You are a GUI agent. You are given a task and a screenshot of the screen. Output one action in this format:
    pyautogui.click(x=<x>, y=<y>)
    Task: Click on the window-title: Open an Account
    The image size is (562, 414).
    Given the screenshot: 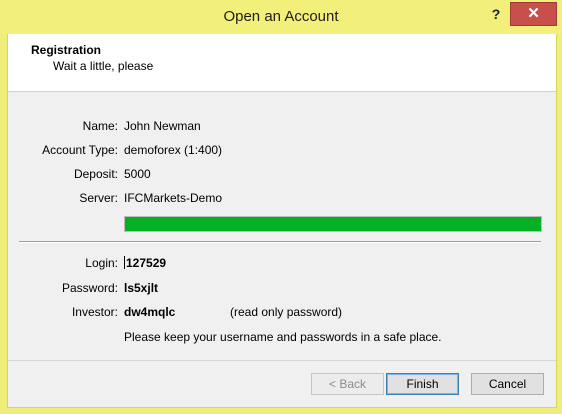 What is the action you would take?
    pyautogui.click(x=281, y=16)
    